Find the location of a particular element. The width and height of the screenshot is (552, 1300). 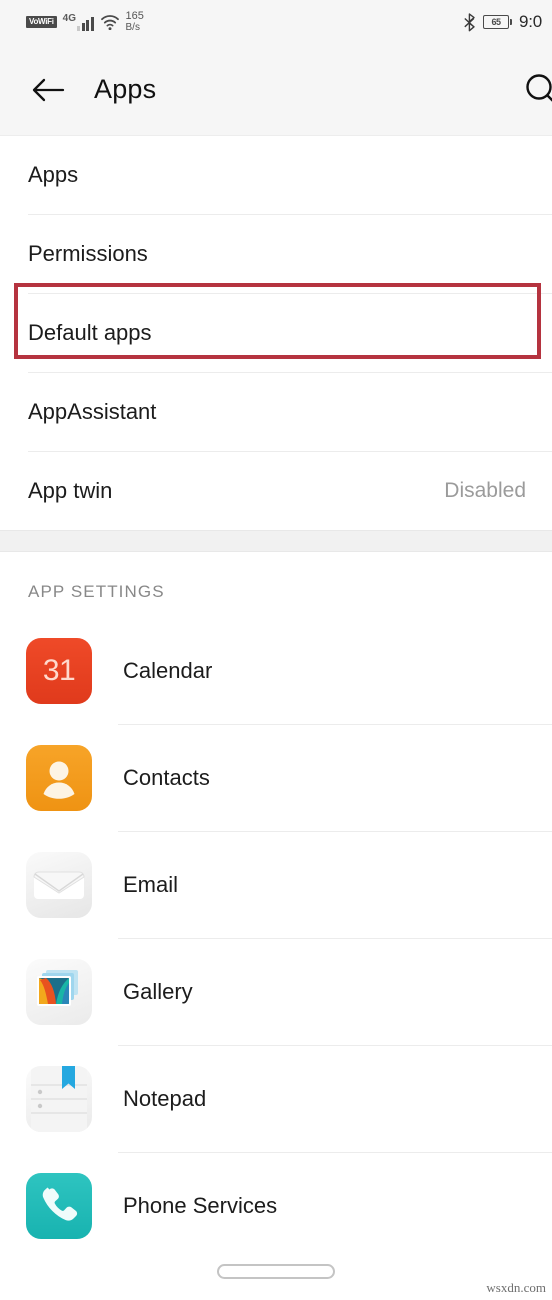

contacts-icon is located at coordinates (59, 778).